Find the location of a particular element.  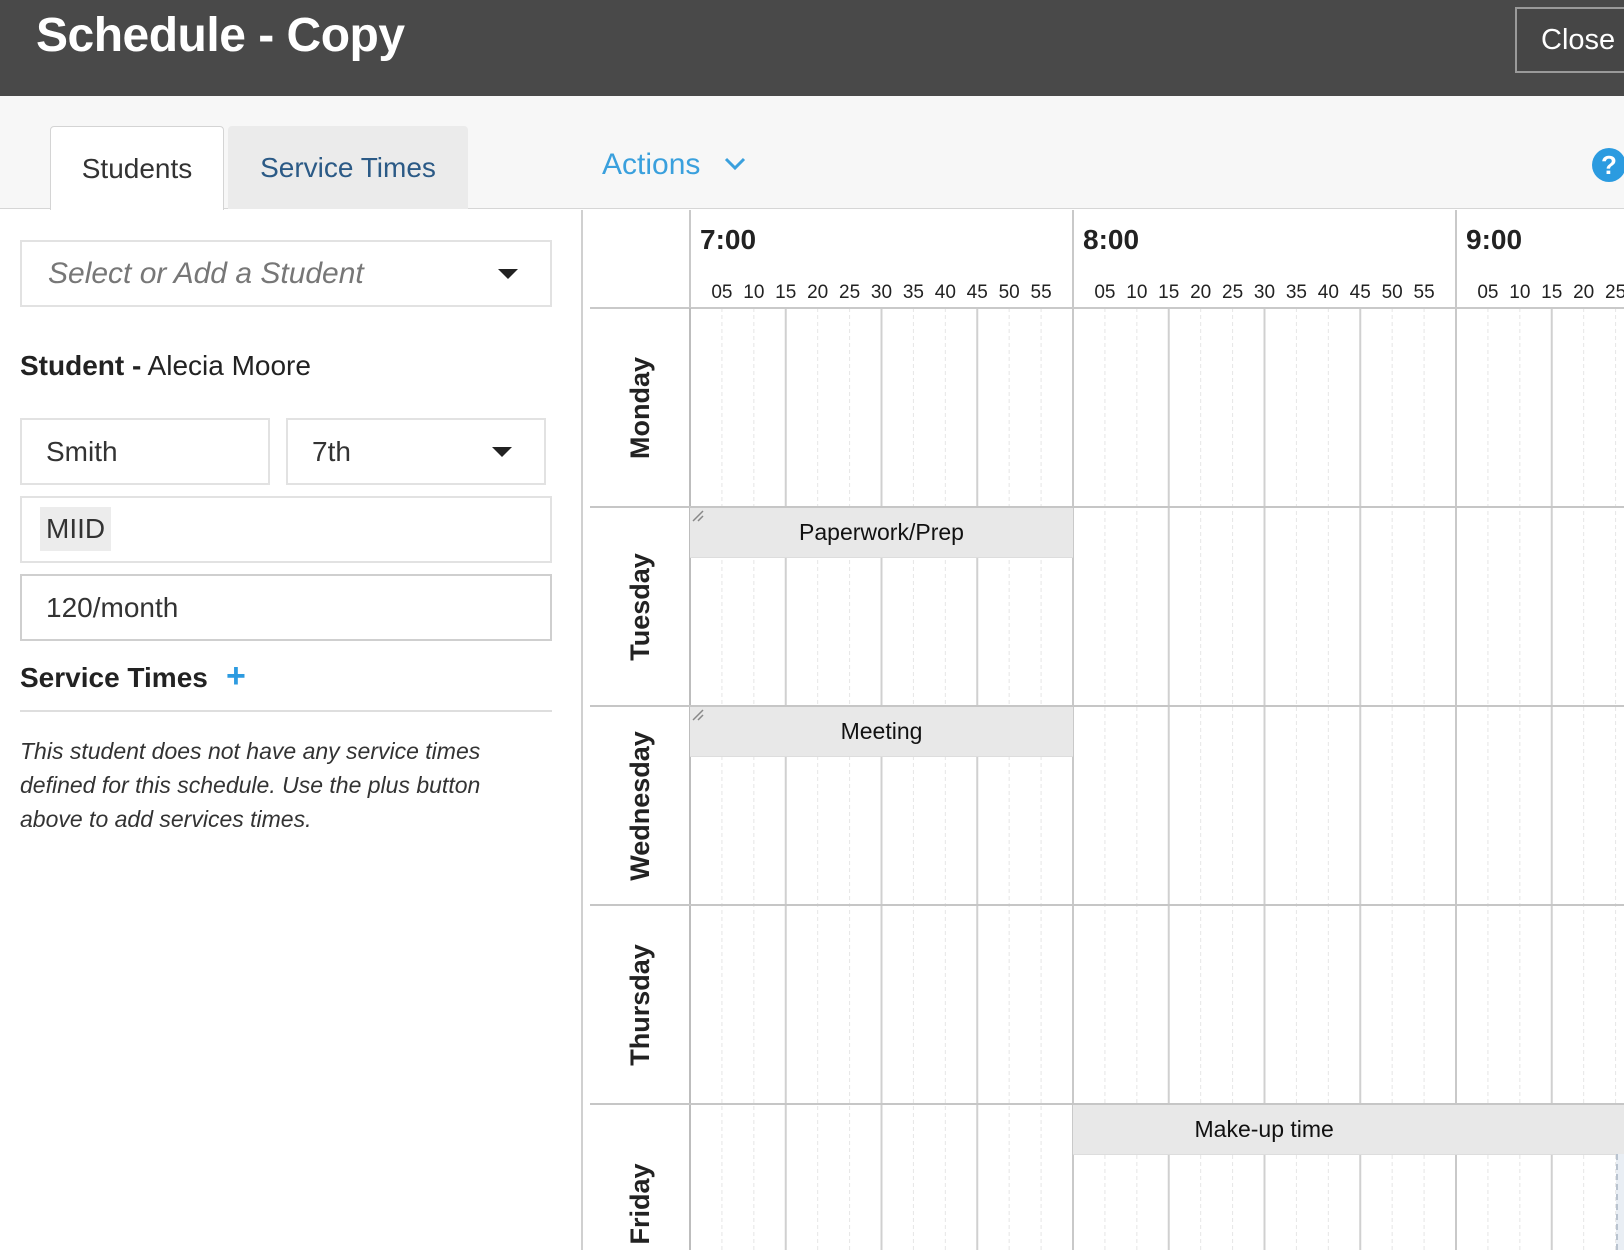

help-icon: ? is located at coordinates (1608, 165).